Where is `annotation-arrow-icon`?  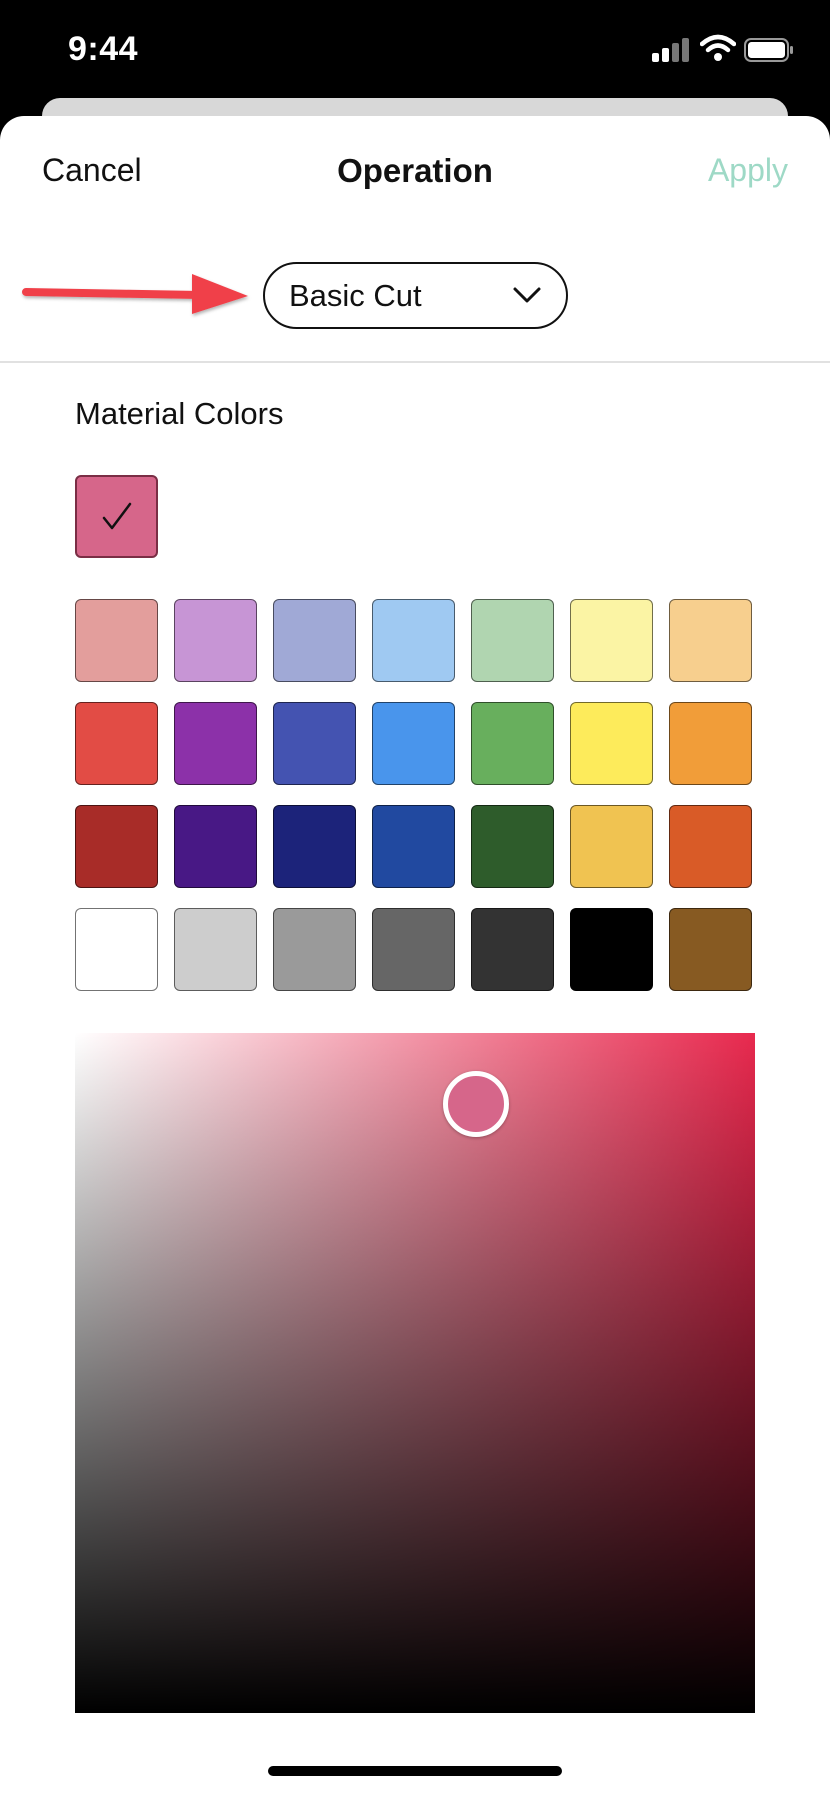
annotation-arrow-icon is located at coordinates (135, 294).